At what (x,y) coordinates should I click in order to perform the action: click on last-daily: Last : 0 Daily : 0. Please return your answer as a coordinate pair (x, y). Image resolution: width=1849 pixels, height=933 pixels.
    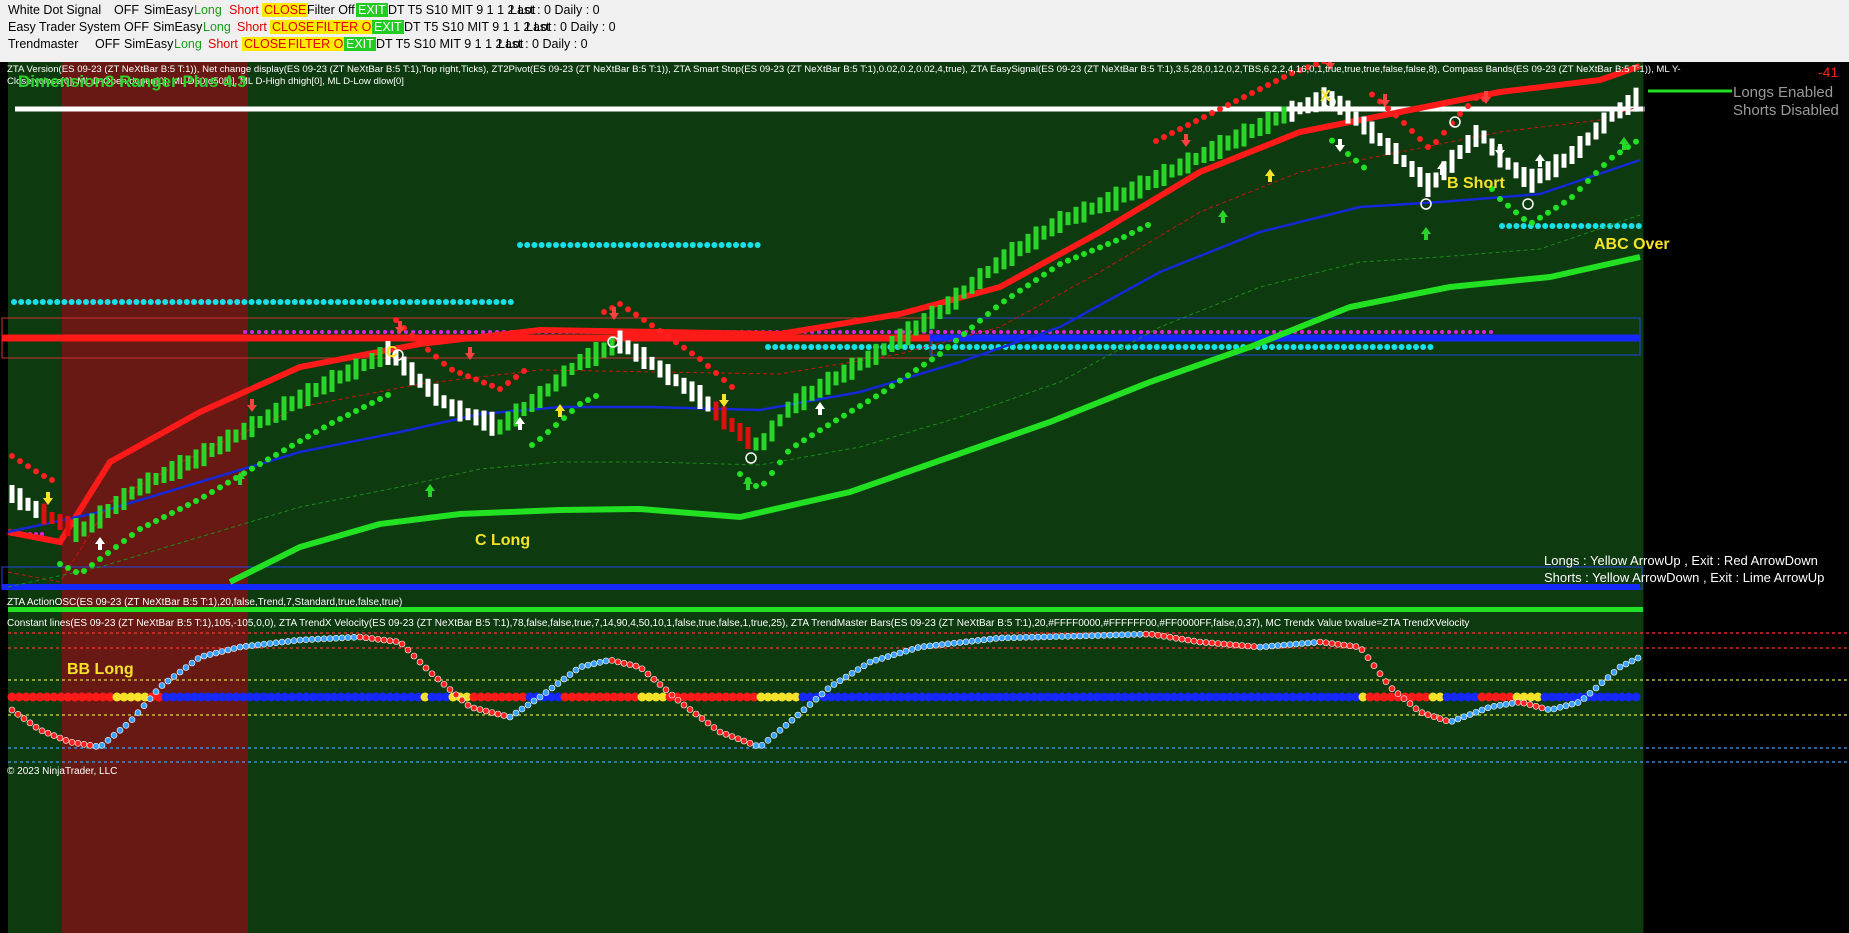
    Looking at the image, I should click on (543, 44).